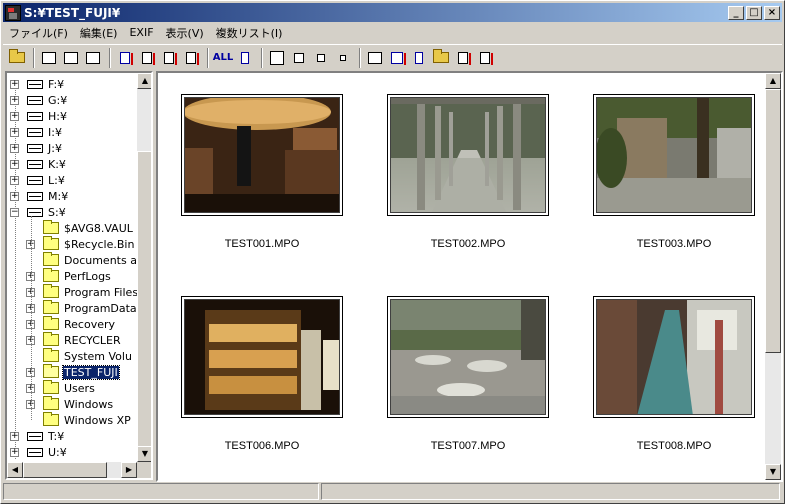 The image size is (785, 504). I want to click on tree-scroll-left-icon: ◀, so click(15, 470).